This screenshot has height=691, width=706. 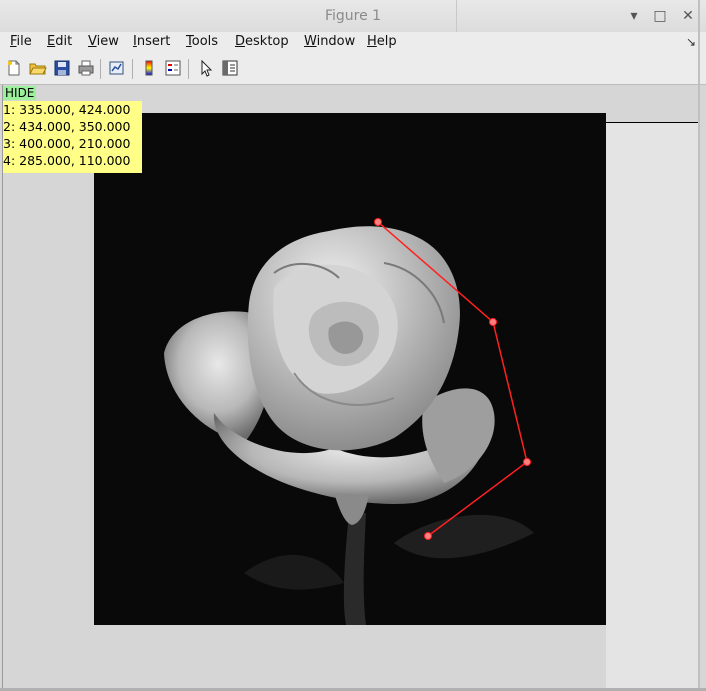 What do you see at coordinates (59, 41) in the screenshot?
I see `menu-edit: Edit` at bounding box center [59, 41].